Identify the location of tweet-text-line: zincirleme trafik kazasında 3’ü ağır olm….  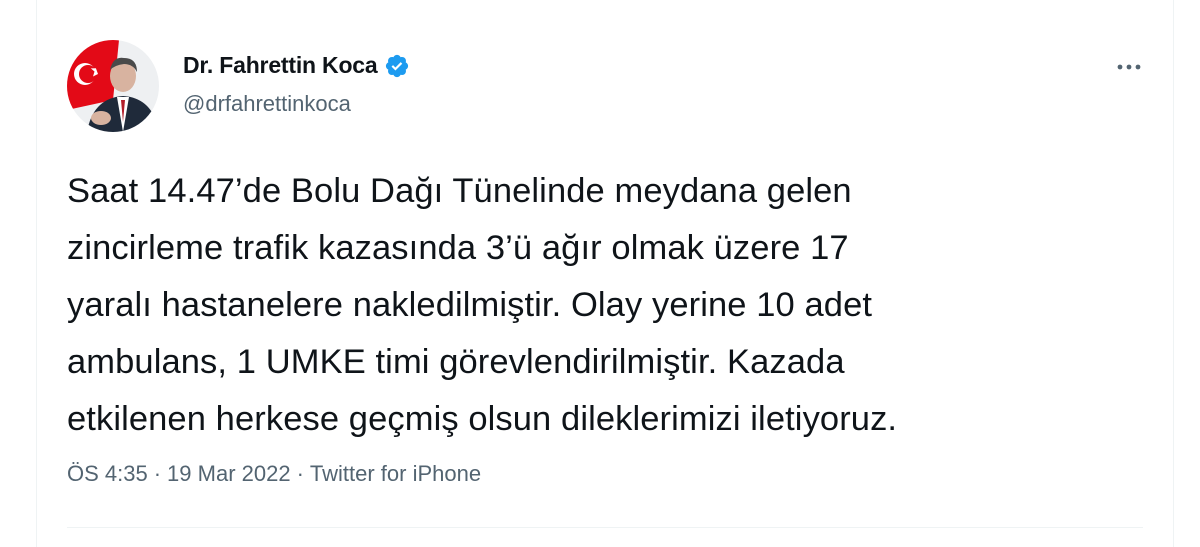
(458, 248).